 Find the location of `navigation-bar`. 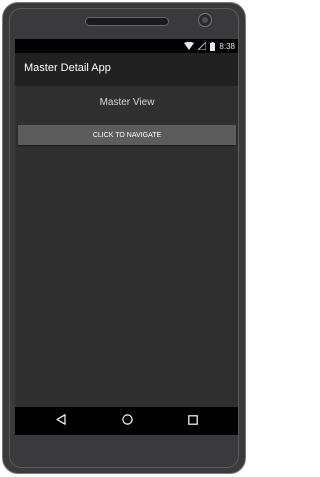

navigation-bar is located at coordinates (127, 421).